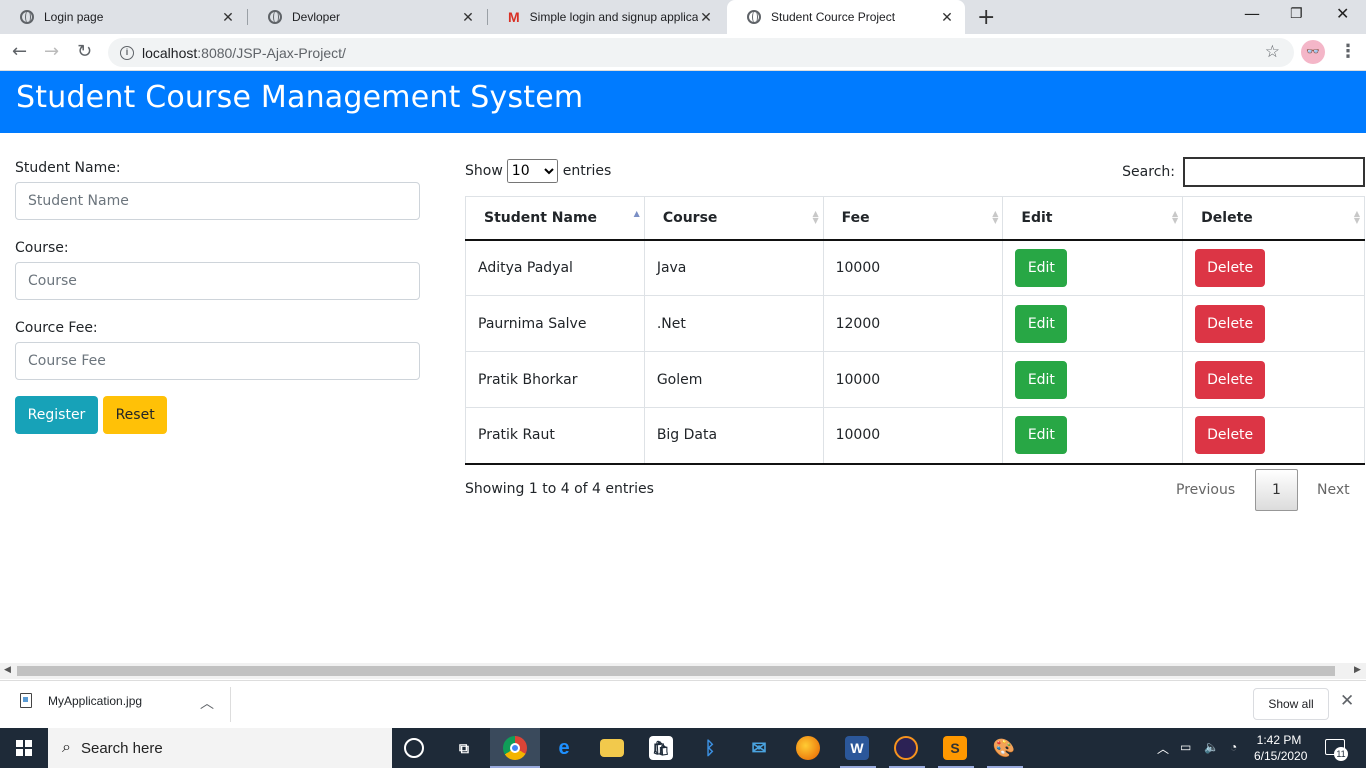 The image size is (1366, 768). What do you see at coordinates (955, 748) in the screenshot?
I see `sublime-text-icon: S` at bounding box center [955, 748].